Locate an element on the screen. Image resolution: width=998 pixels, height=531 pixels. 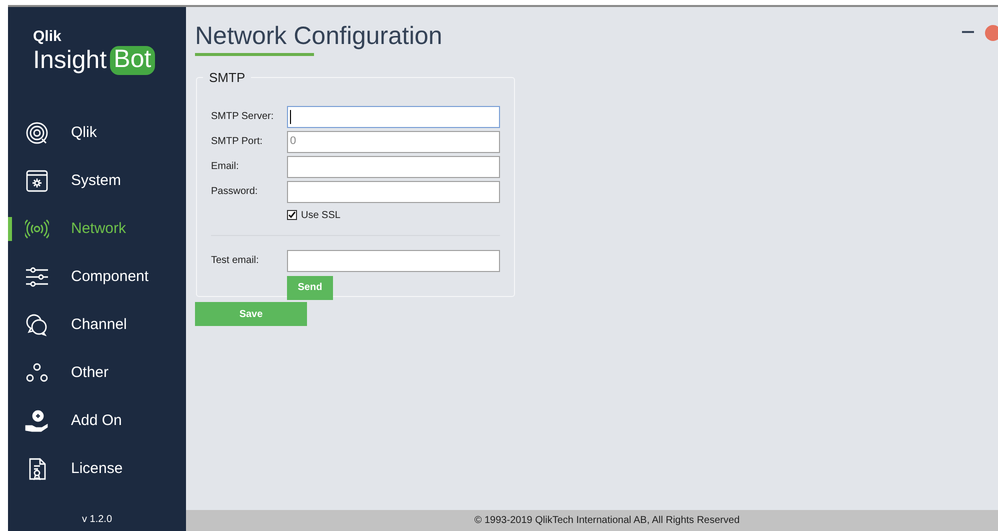
check-icon is located at coordinates (292, 215).